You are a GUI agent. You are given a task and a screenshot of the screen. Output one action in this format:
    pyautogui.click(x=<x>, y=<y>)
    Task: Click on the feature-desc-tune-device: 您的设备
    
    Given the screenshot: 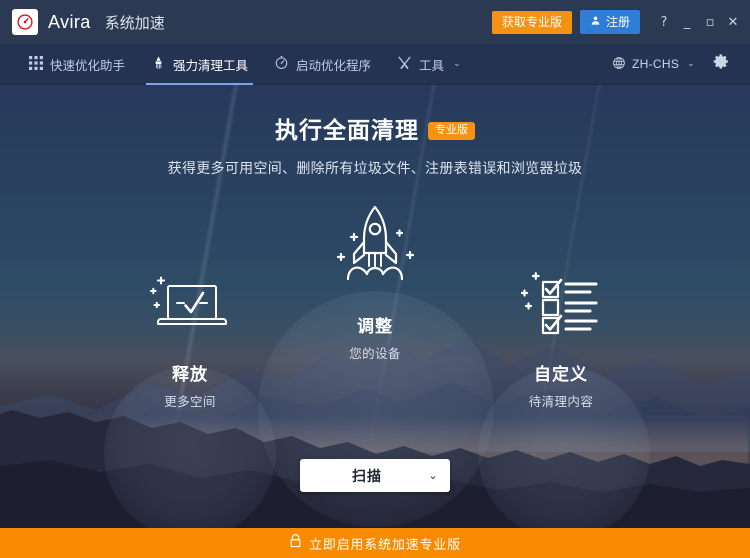 What is the action you would take?
    pyautogui.click(x=375, y=354)
    